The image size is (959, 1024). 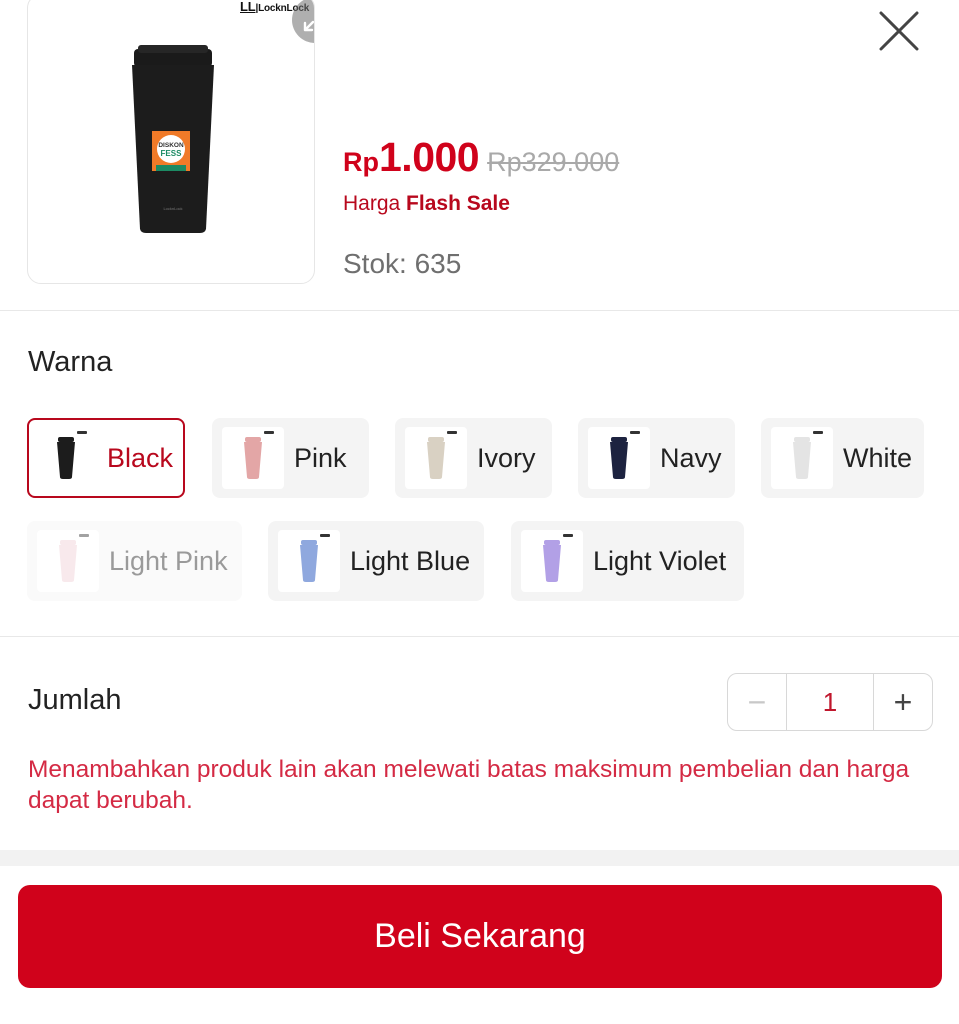 I want to click on quantity-value: 1, so click(x=830, y=702).